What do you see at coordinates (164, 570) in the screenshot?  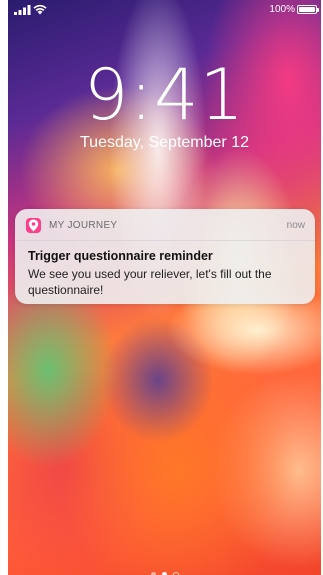 I see `page-indicator` at bounding box center [164, 570].